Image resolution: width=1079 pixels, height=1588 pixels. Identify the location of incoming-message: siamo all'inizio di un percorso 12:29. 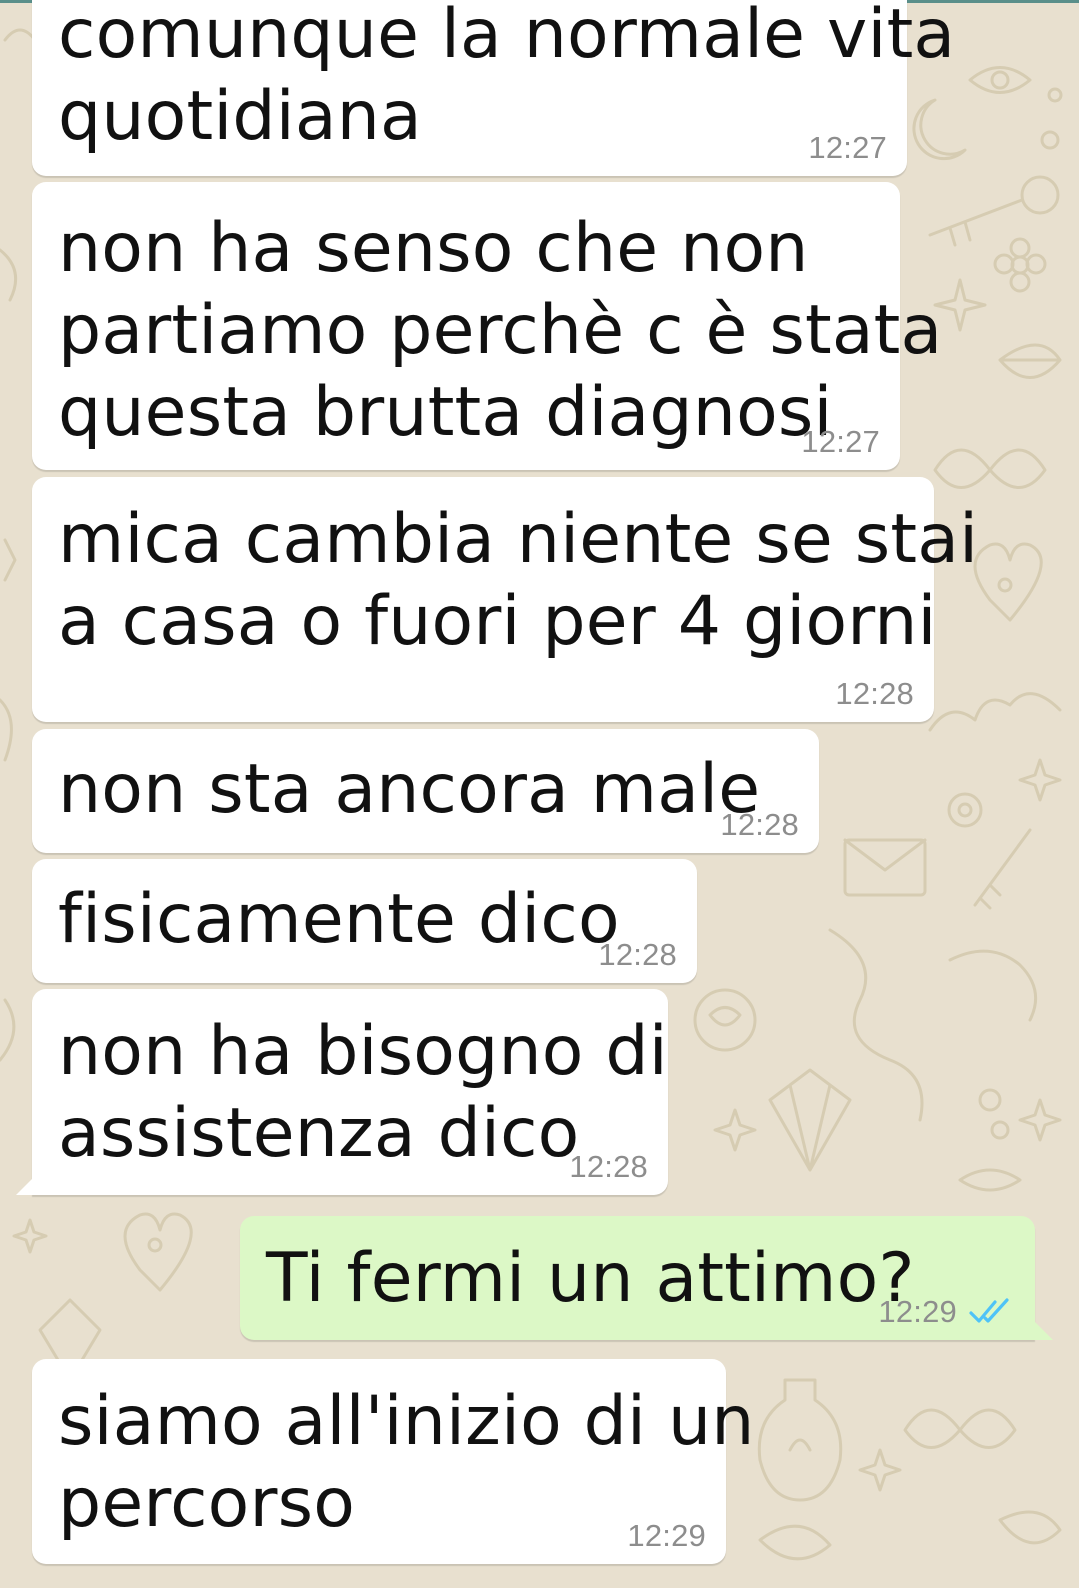
(393, 1461).